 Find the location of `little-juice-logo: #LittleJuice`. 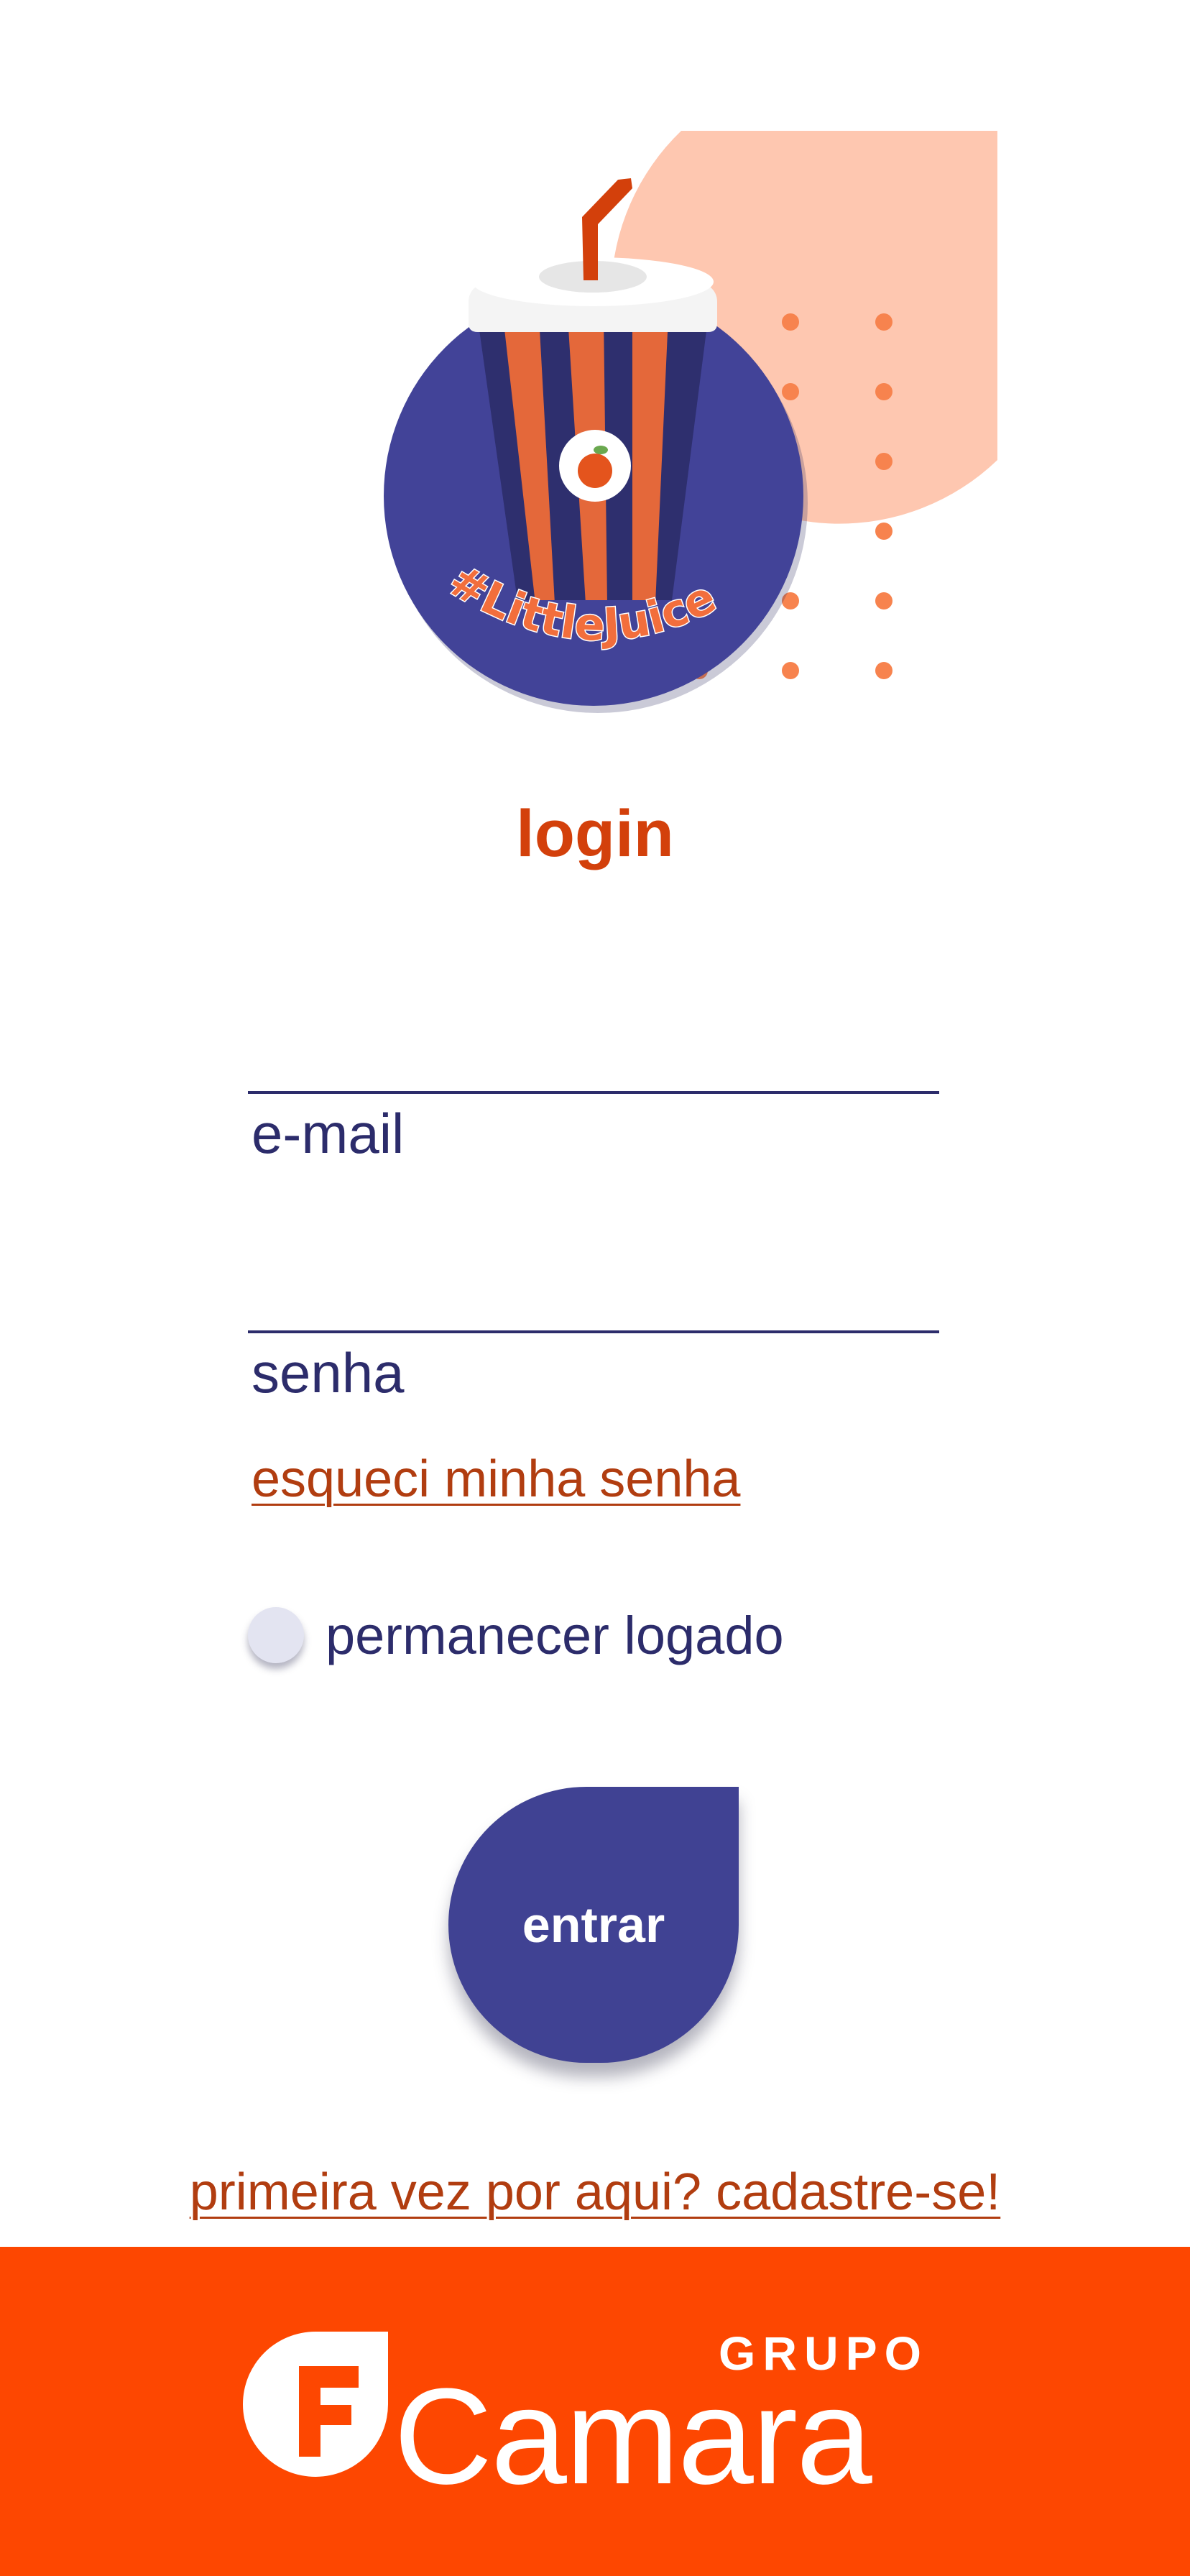

little-juice-logo: #LittleJuice is located at coordinates (690, 422).